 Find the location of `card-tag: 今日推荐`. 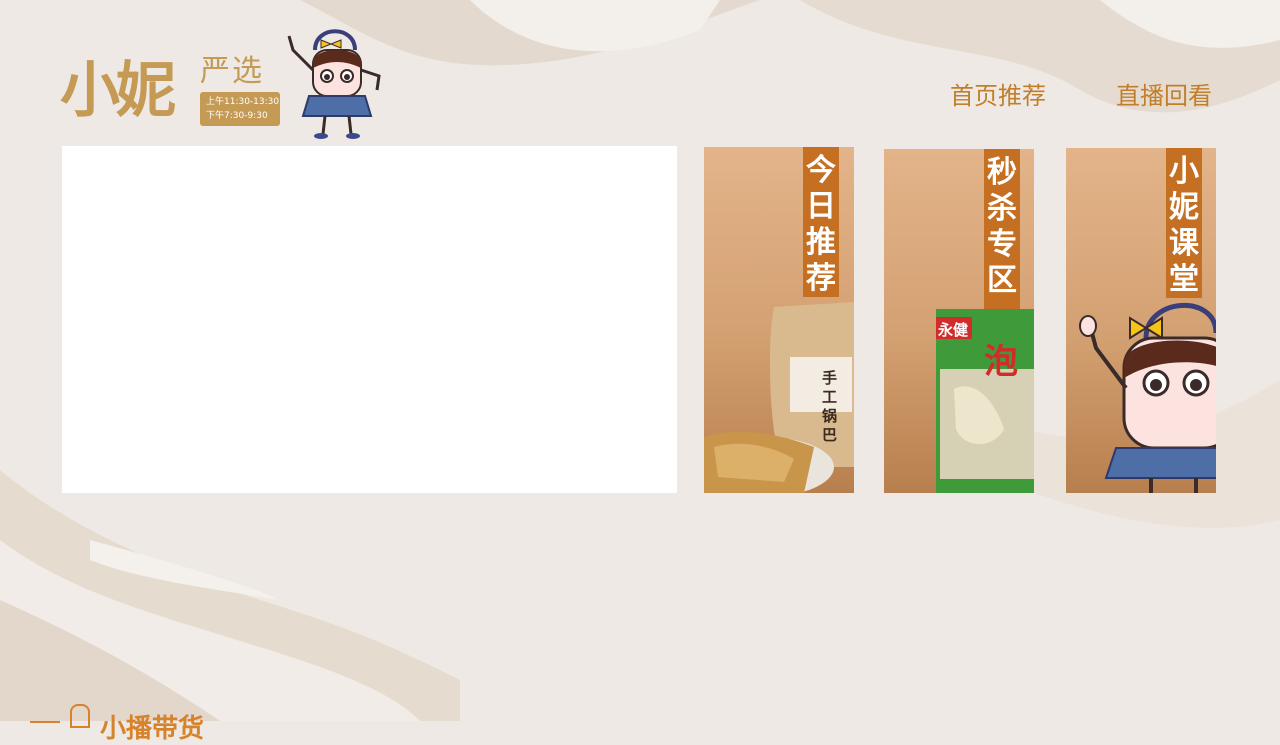

card-tag: 今日推荐 is located at coordinates (821, 222).